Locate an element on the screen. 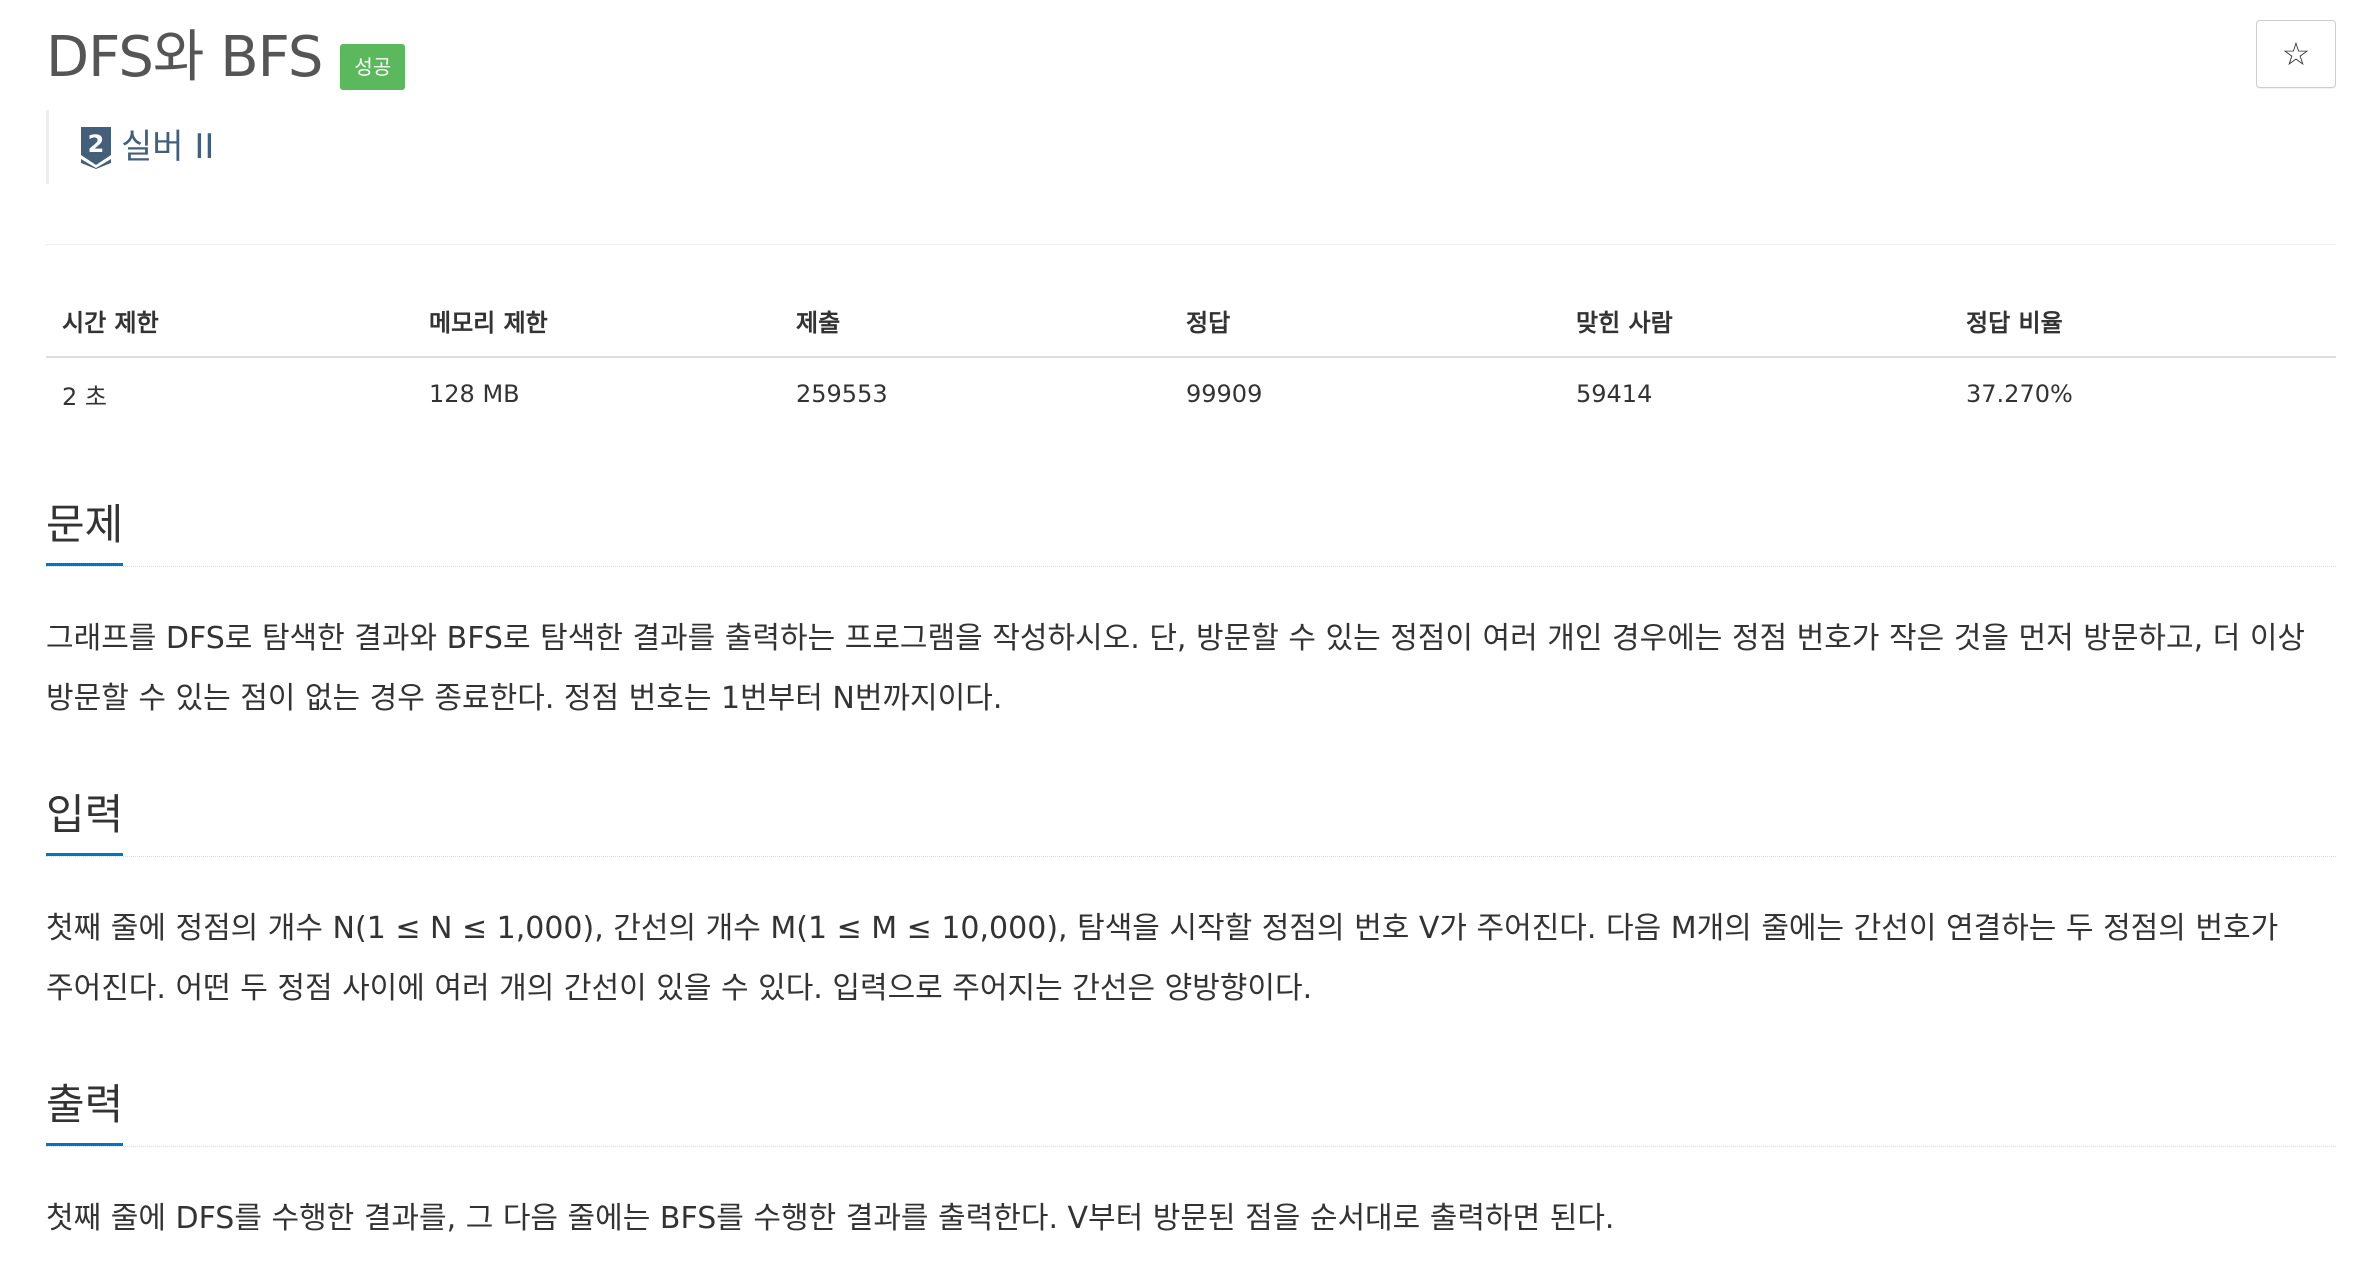 The height and width of the screenshot is (1276, 2380). star-icon: ☆ is located at coordinates (2296, 54).